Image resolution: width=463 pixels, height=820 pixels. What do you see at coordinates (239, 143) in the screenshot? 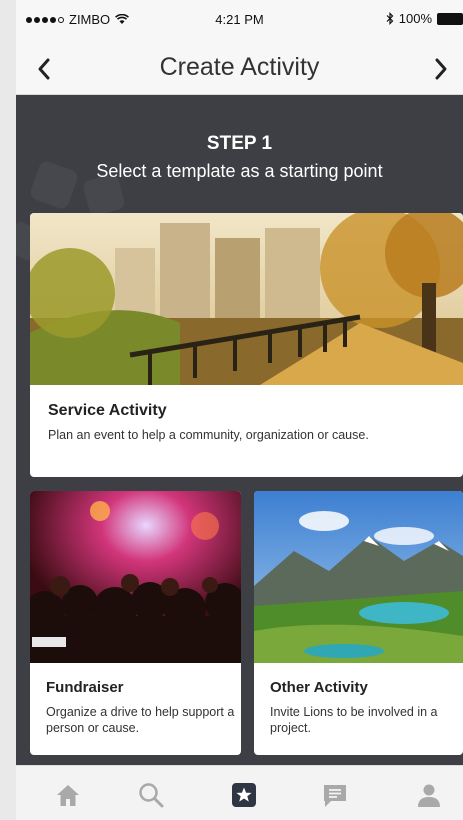
I see `step-label: STEP 1` at bounding box center [239, 143].